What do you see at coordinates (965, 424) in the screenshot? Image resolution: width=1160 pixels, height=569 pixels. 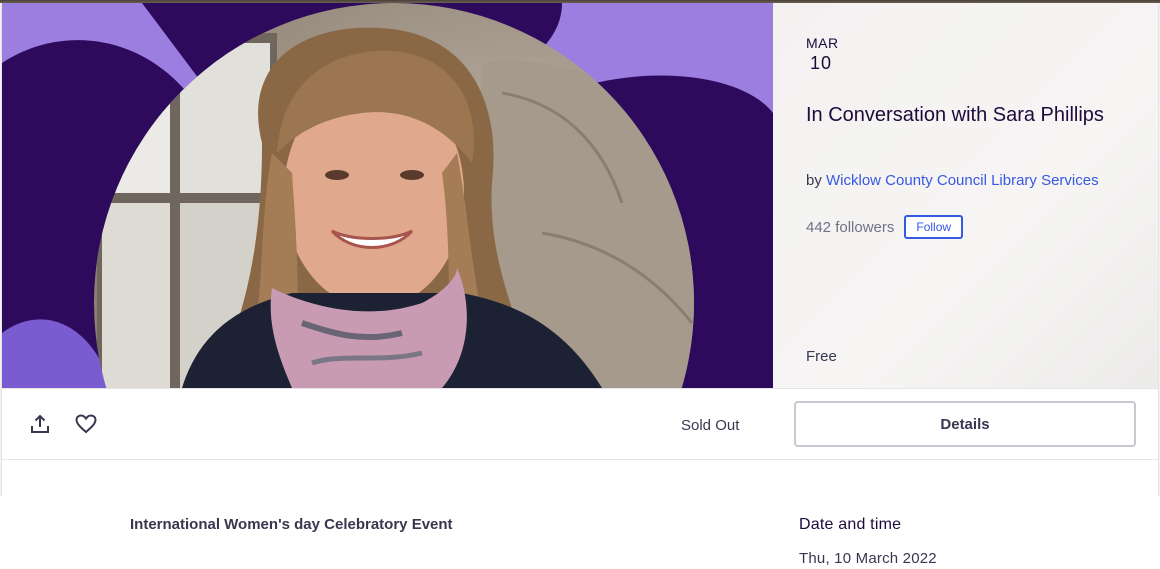 I see `details-button: Details` at bounding box center [965, 424].